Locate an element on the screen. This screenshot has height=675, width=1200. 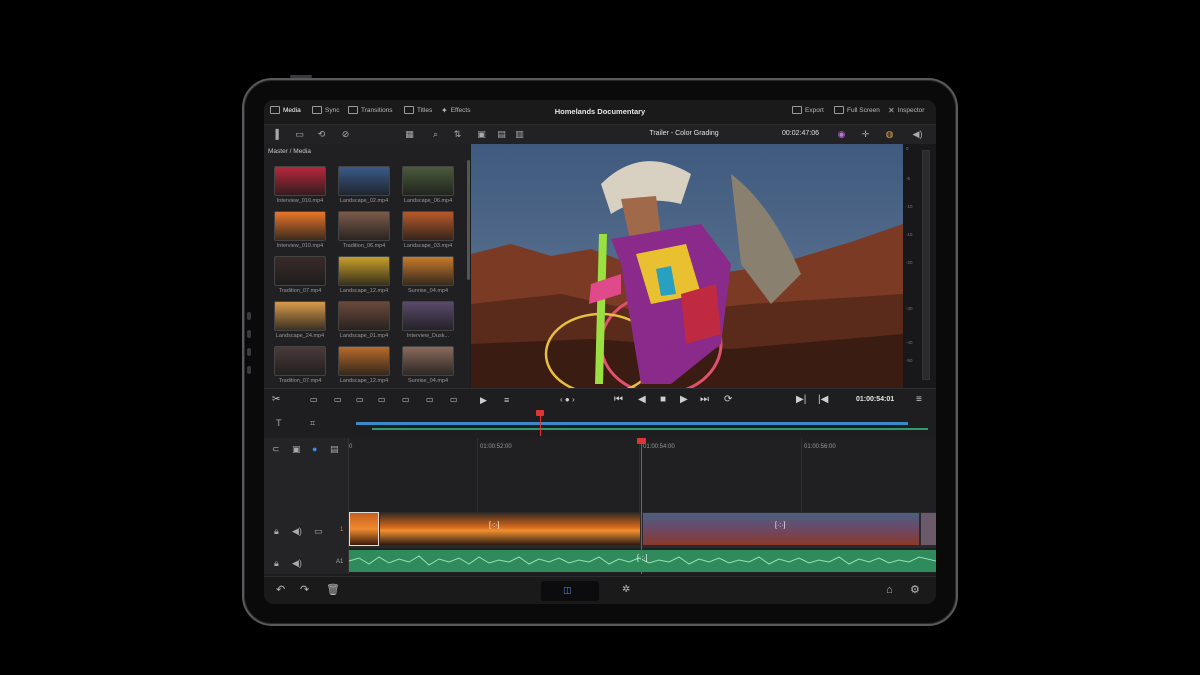
timeline-overview: T ⌗ is located at coordinates (600, 424).